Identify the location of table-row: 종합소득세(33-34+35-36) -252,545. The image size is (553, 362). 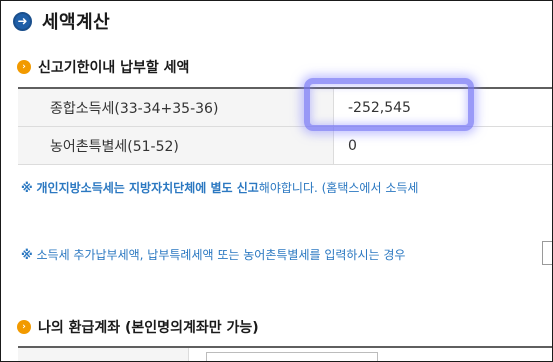
(285, 108).